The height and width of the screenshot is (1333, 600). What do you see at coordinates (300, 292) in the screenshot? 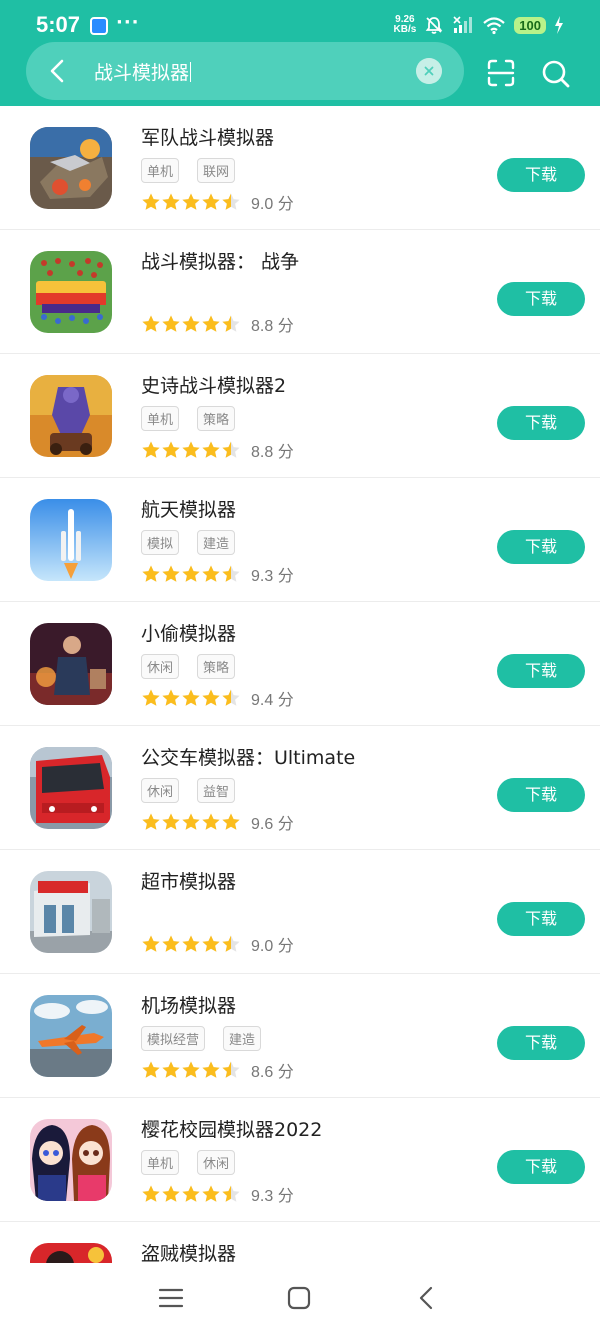
I see `app-list-item: 战斗模拟器： 战争 8.8 分 下载` at bounding box center [300, 292].